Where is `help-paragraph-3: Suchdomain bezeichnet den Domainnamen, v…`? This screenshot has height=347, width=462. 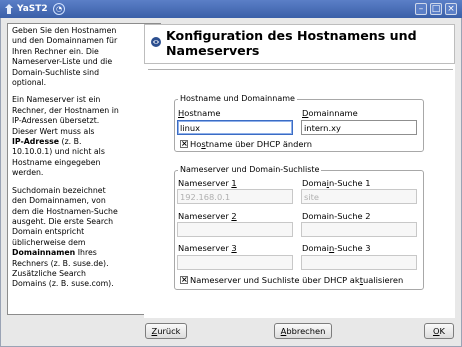
help-paragraph-3: Suchdomain bezeichnet den Domainnamen, v… is located at coordinates (65, 237).